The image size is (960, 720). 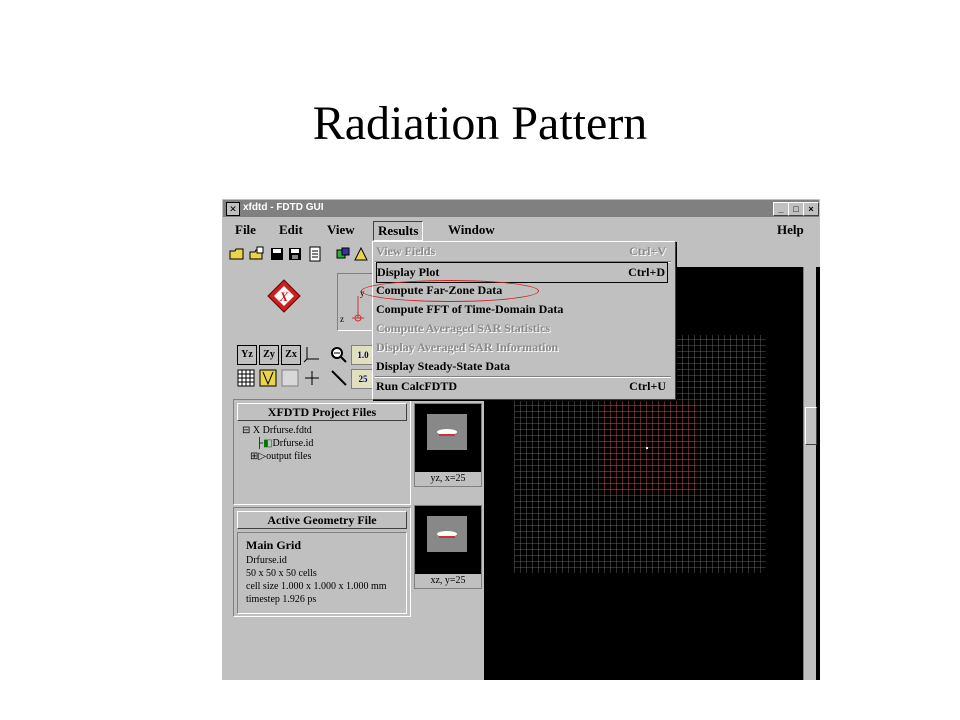 I want to click on save-as-icon, so click(x=295, y=254).